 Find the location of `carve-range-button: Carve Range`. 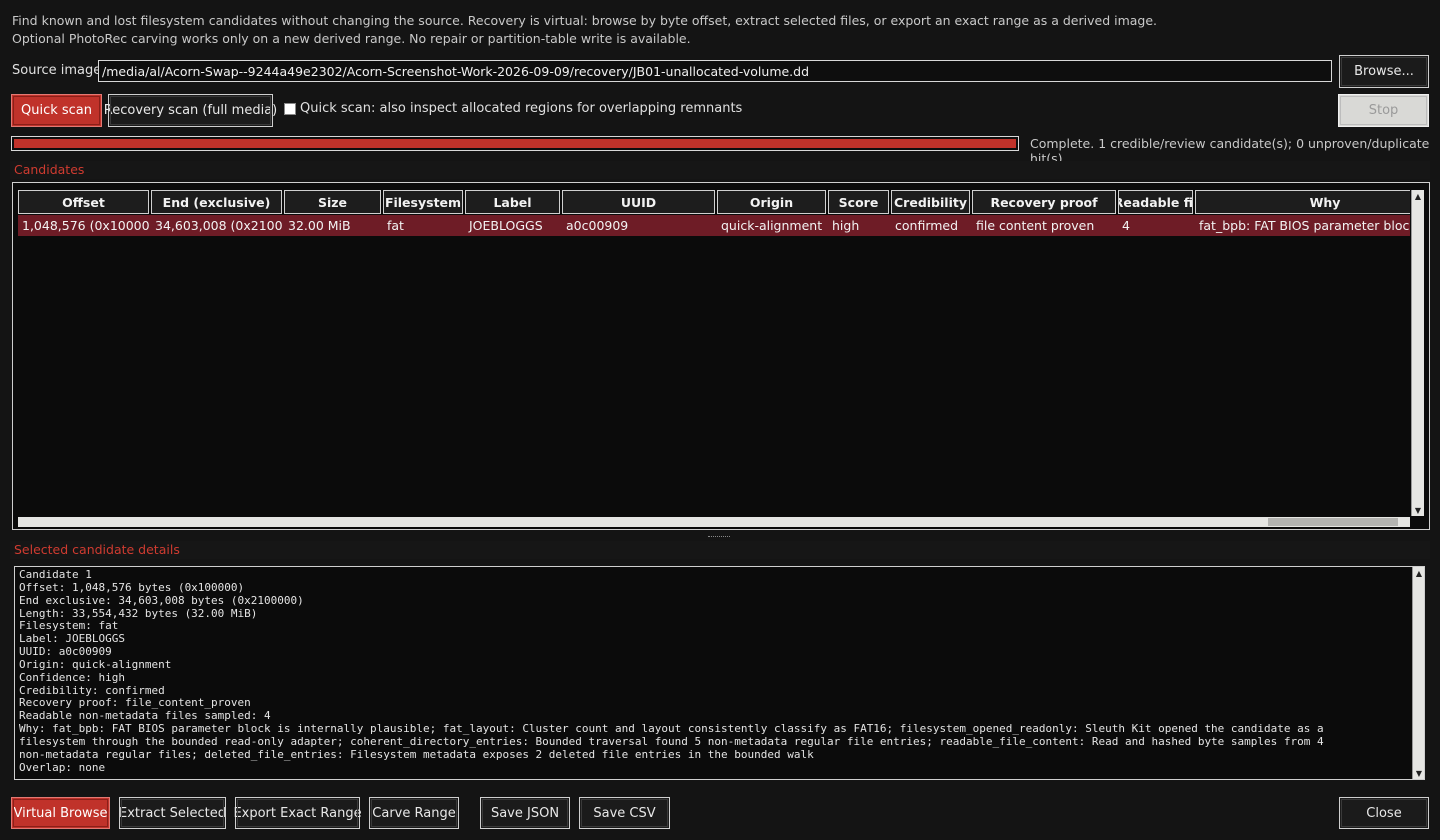

carve-range-button: Carve Range is located at coordinates (414, 813).